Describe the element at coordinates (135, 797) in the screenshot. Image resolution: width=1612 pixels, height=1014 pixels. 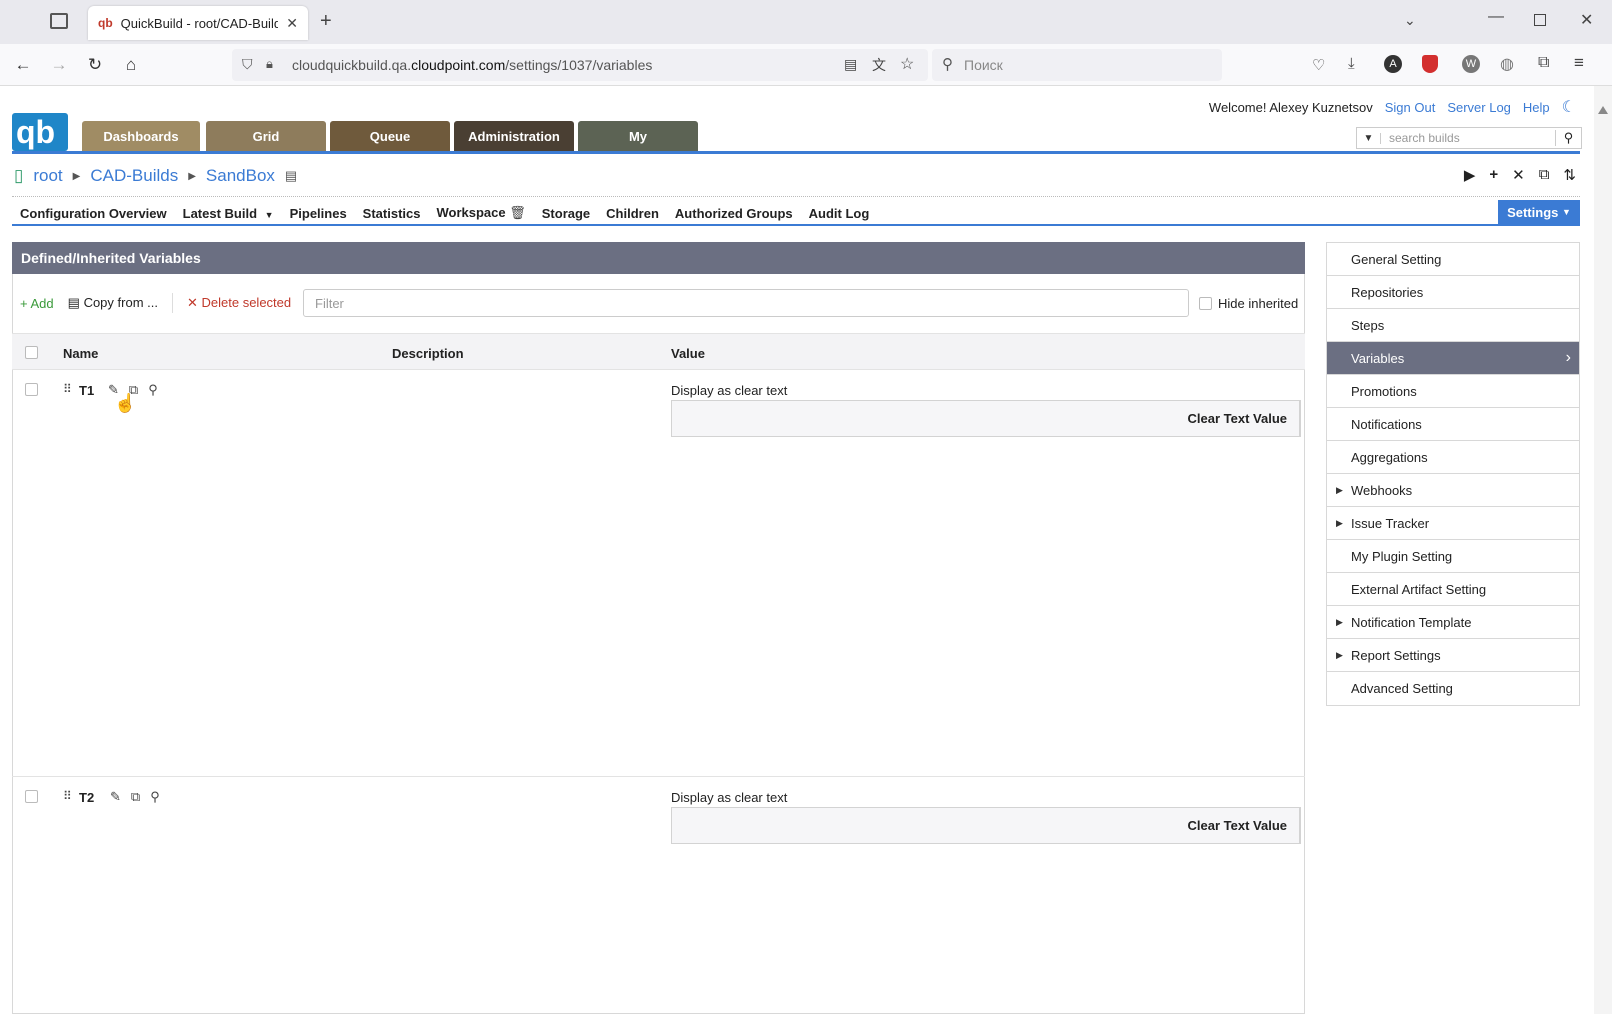
I see `copy-icon: ⧉` at that location.